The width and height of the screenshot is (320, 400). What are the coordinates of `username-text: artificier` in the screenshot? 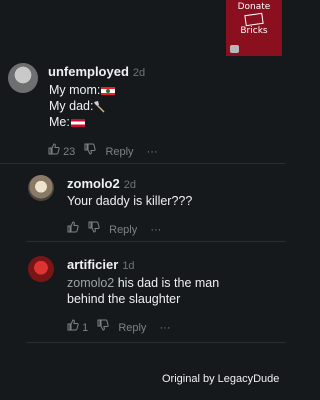 It's located at (92, 264).